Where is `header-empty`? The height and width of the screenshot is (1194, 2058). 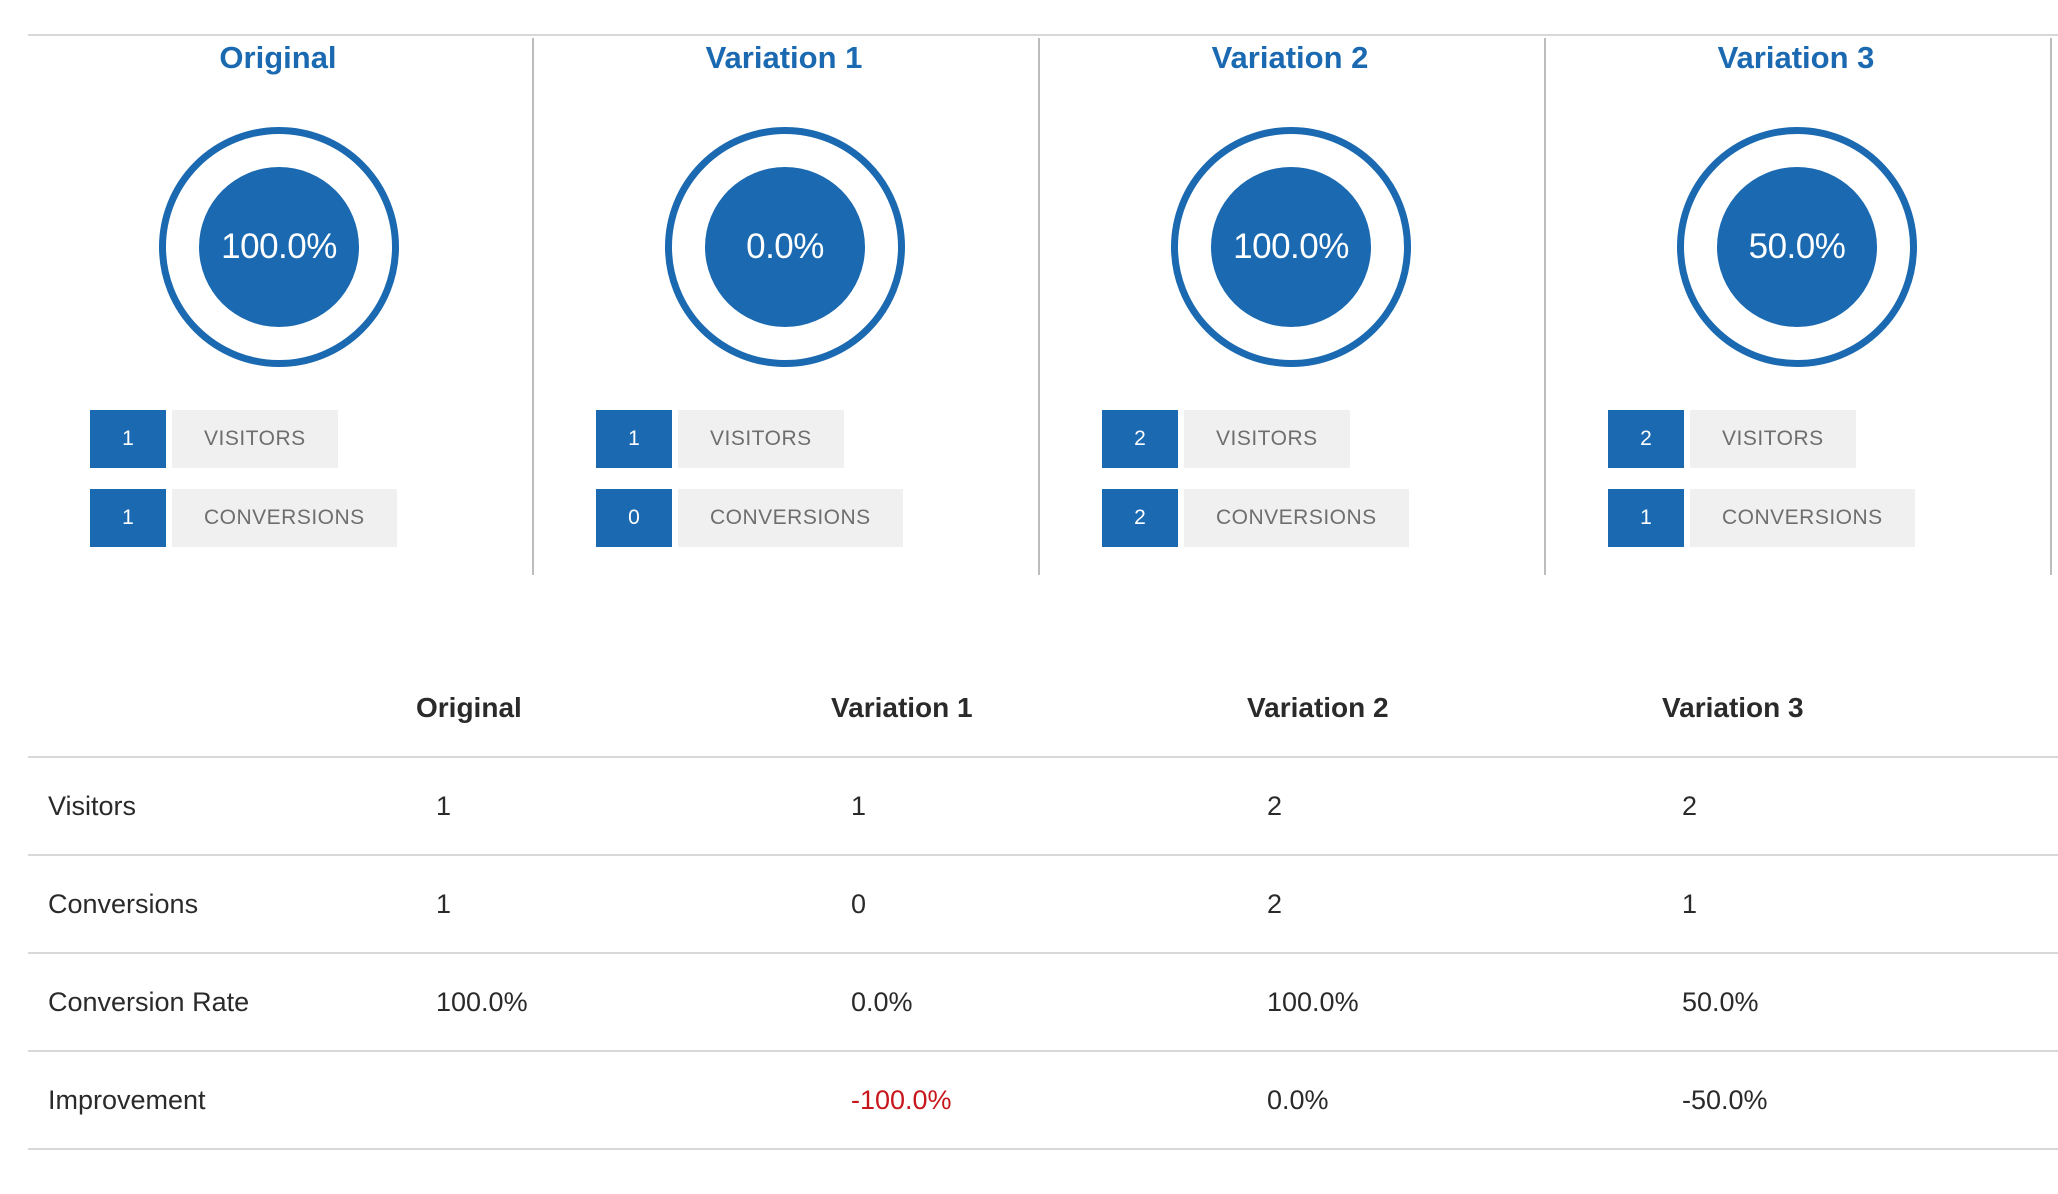 header-empty is located at coordinates (222, 709).